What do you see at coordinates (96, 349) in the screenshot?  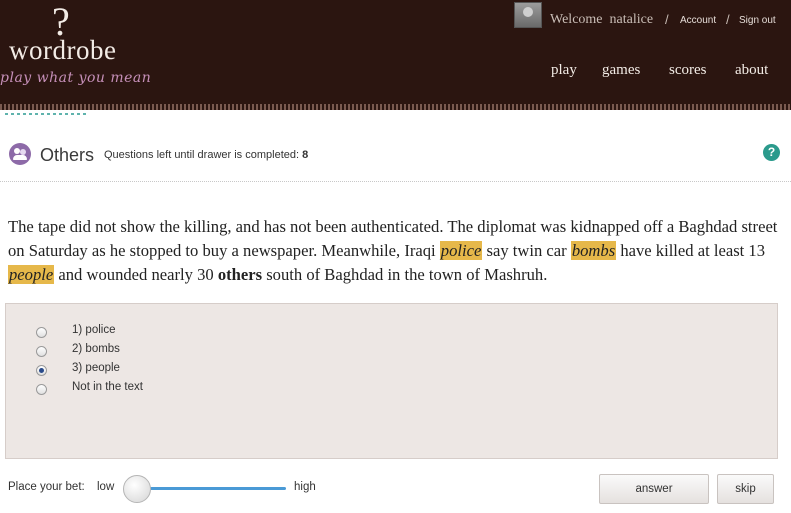 I see `option-label: 2) bombs` at bounding box center [96, 349].